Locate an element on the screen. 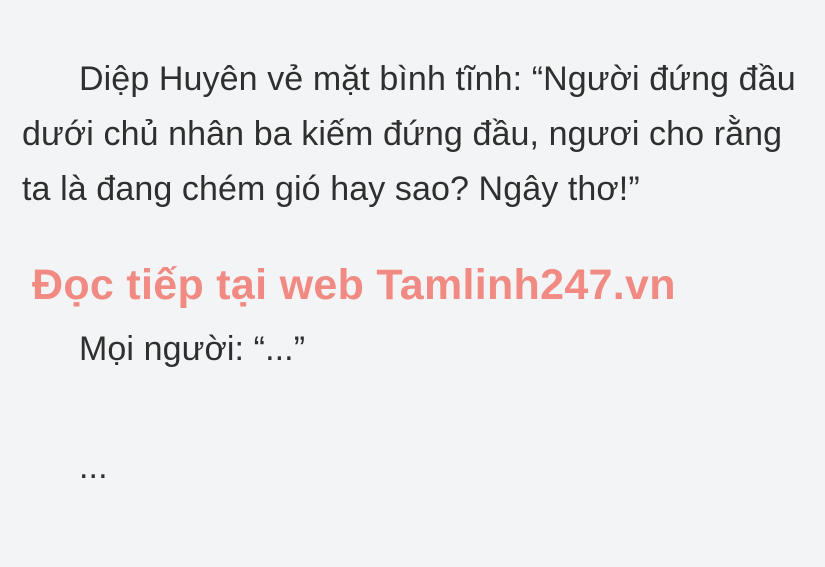 This screenshot has height=567, width=825. watermark-text: Đọc tiếp tại web Tamlinh247.vn is located at coordinates (354, 285).